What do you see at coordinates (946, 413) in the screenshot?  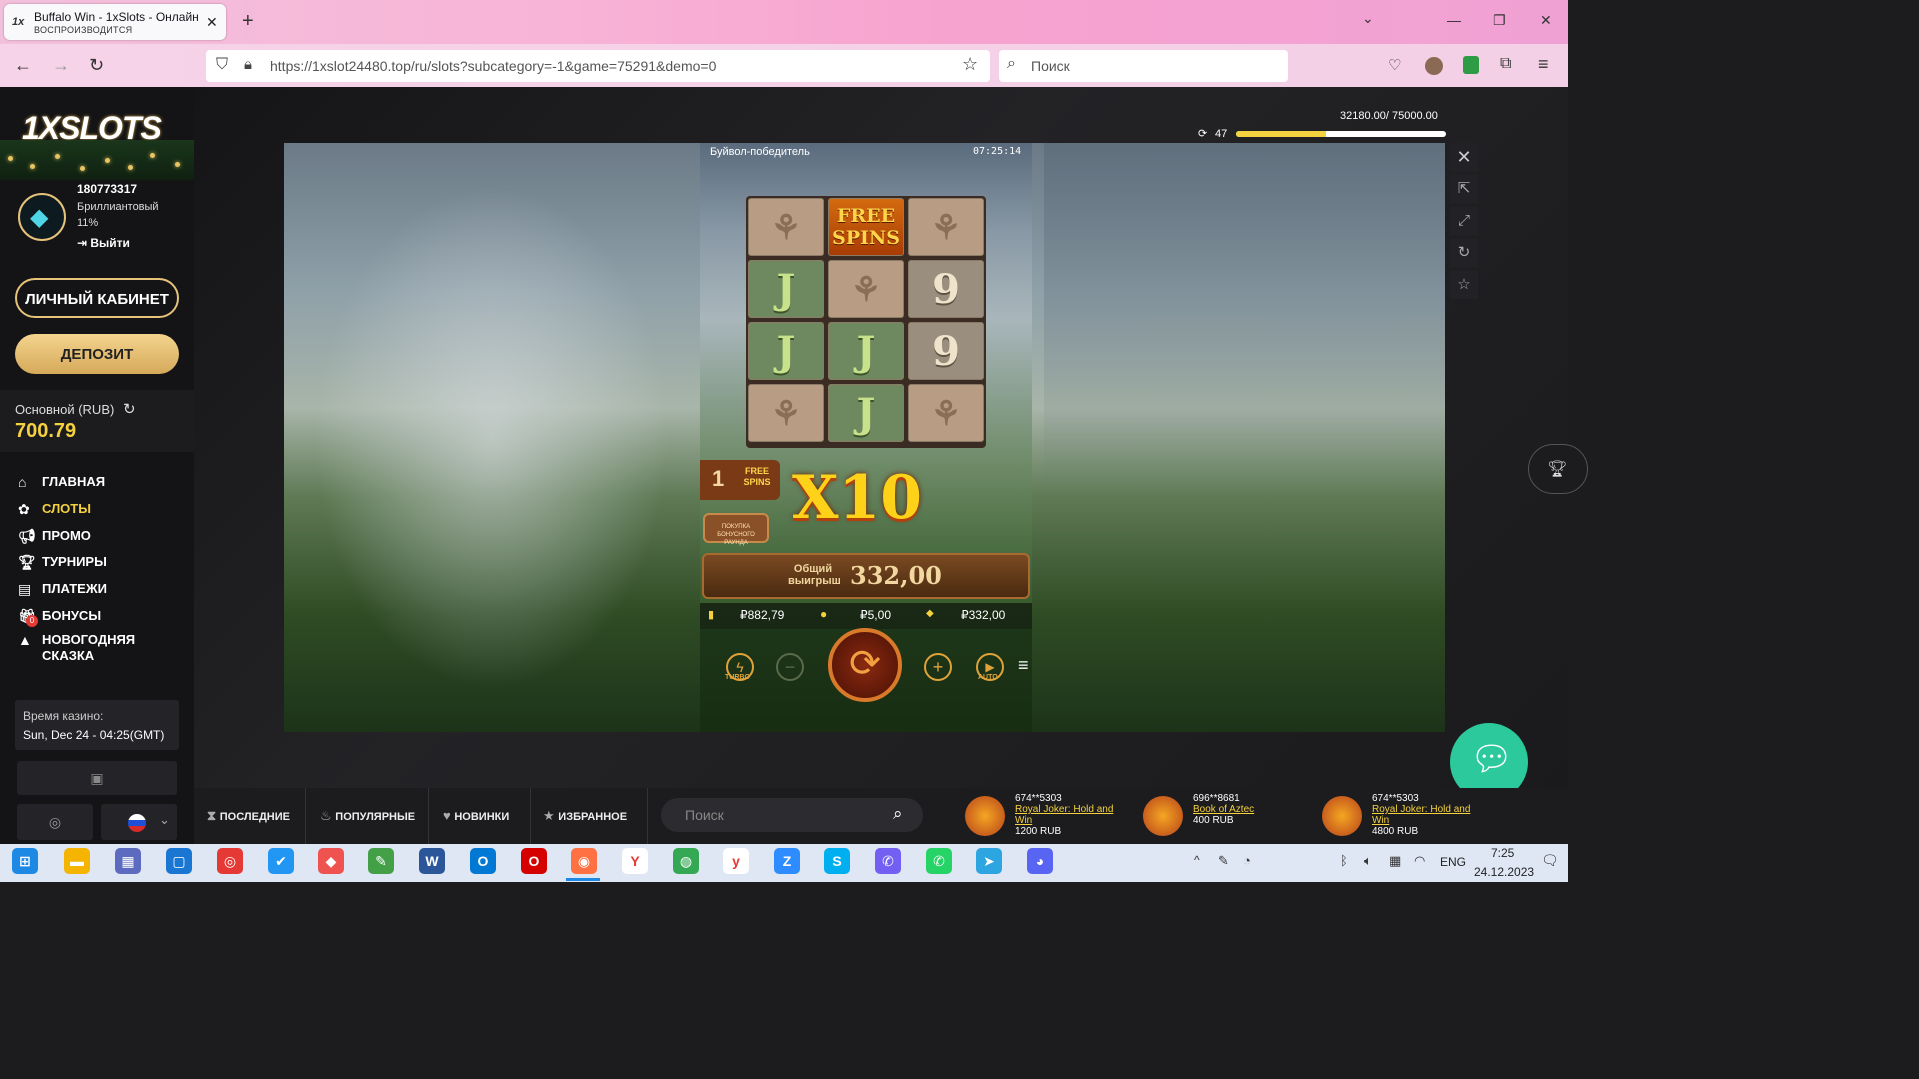 I see `reel-symbol-wheat: ⚘` at bounding box center [946, 413].